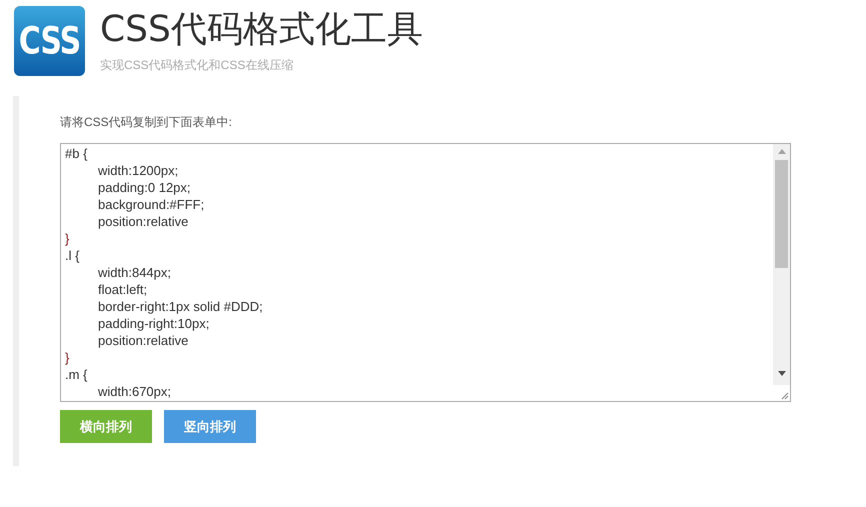  What do you see at coordinates (154, 323) in the screenshot?
I see `code-line: padding-right:10px;` at bounding box center [154, 323].